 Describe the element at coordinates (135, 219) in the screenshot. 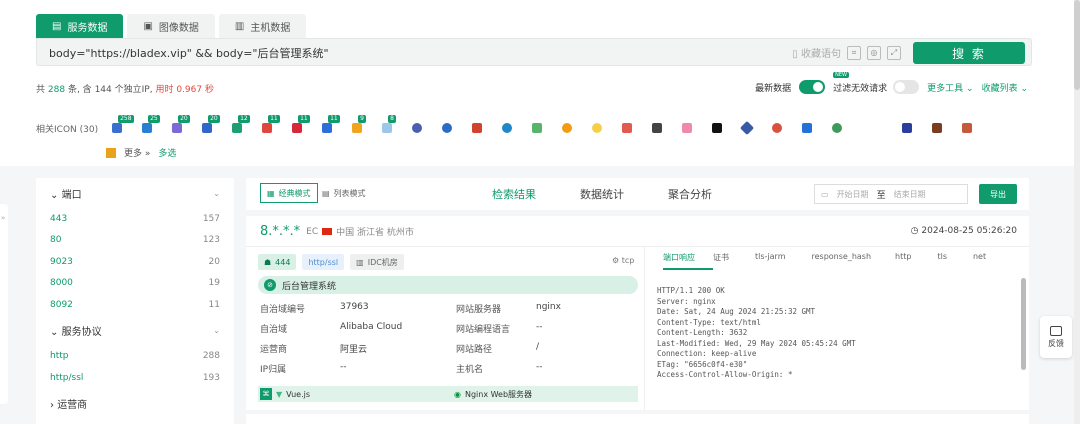

I see `filter-item: 443 157` at that location.